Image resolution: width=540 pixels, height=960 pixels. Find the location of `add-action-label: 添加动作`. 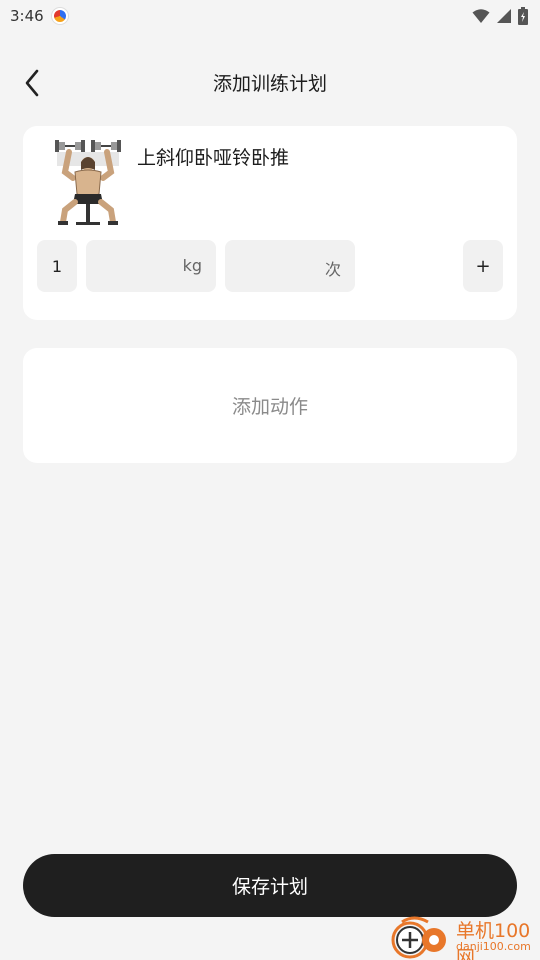

add-action-label: 添加动作 is located at coordinates (269, 407).